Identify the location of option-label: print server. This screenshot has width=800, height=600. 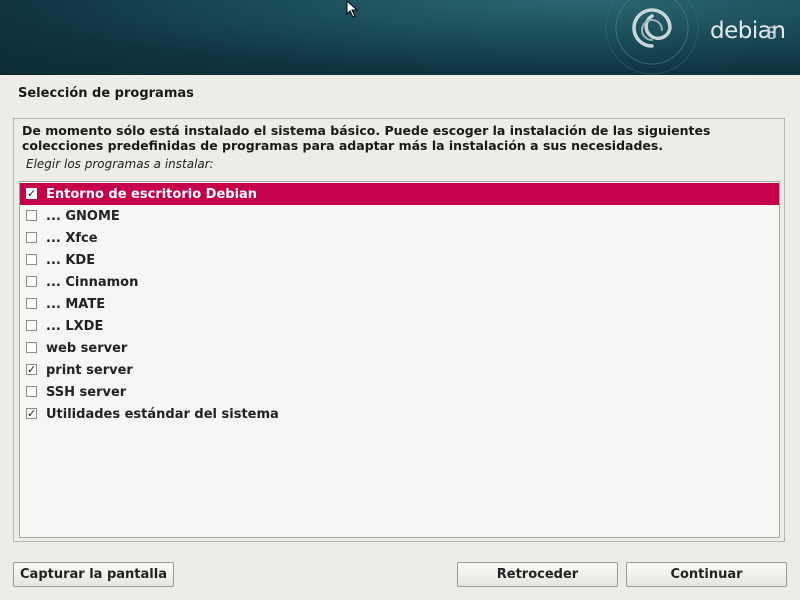
(89, 370).